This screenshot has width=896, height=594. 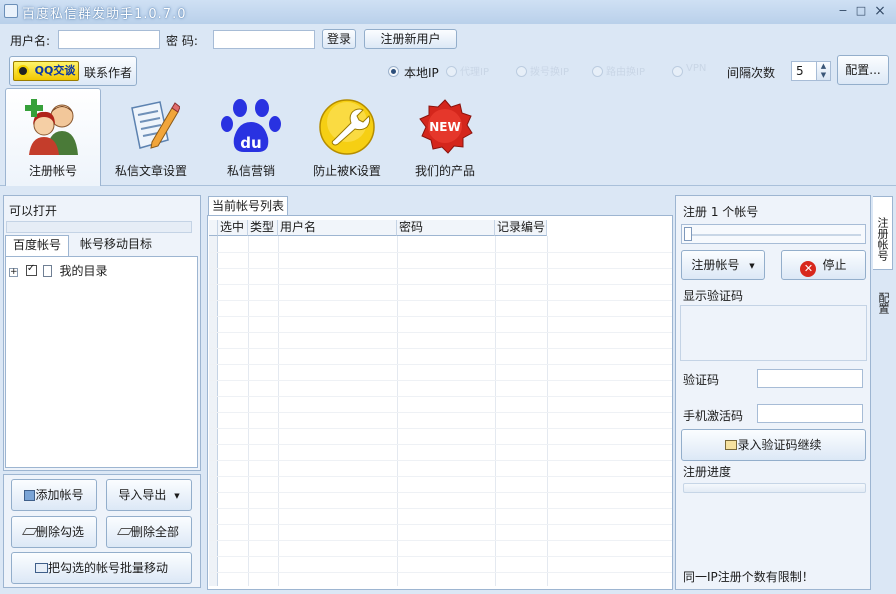 What do you see at coordinates (182, 41) in the screenshot?
I see `password-label: 密 码:` at bounding box center [182, 41].